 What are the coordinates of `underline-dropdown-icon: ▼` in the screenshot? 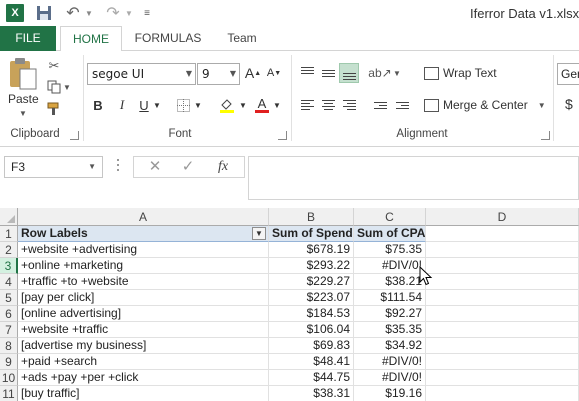 It's located at (157, 105).